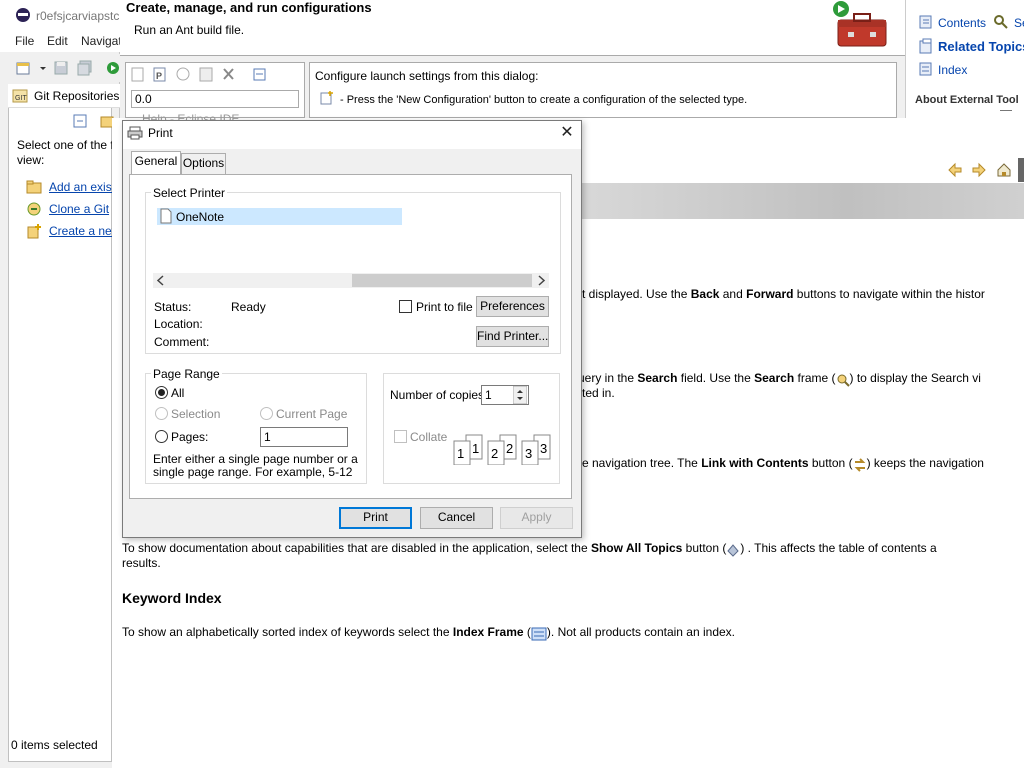  I want to click on collate-page-1b: 1, so click(476, 448).